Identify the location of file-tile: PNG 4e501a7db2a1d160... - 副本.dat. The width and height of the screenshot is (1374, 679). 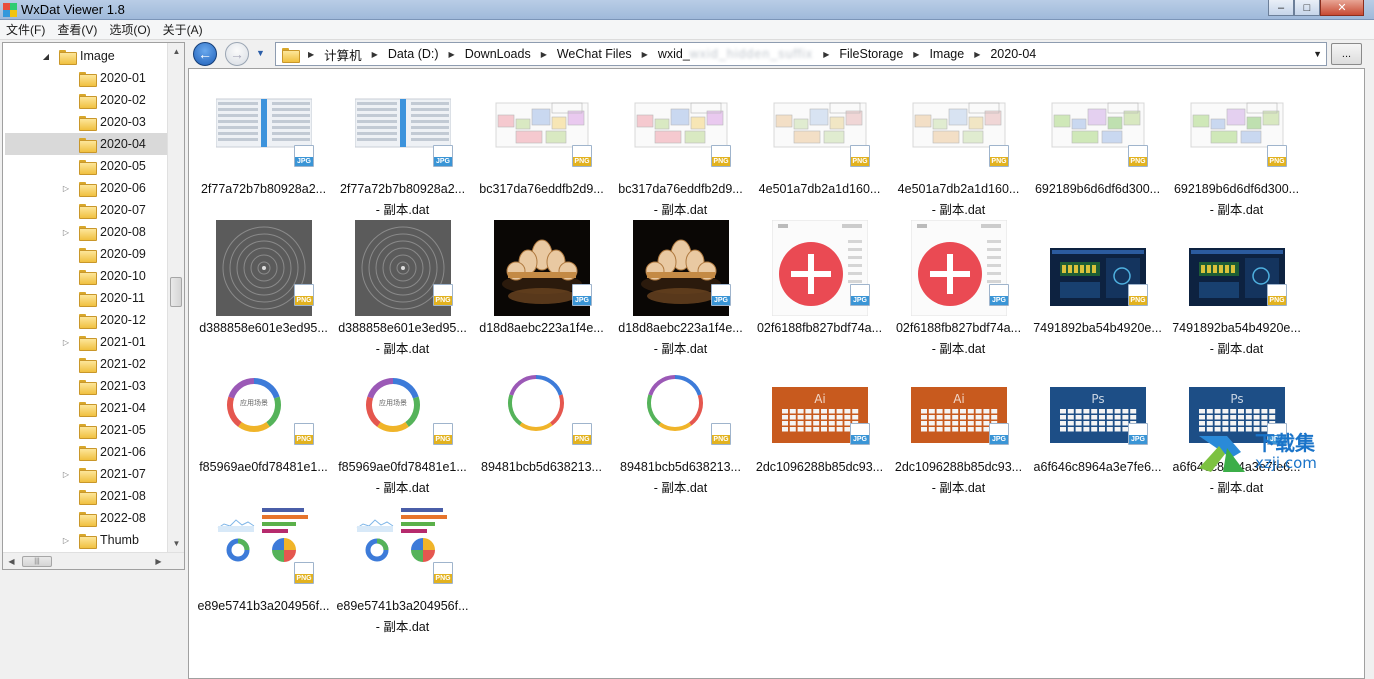
(958, 149).